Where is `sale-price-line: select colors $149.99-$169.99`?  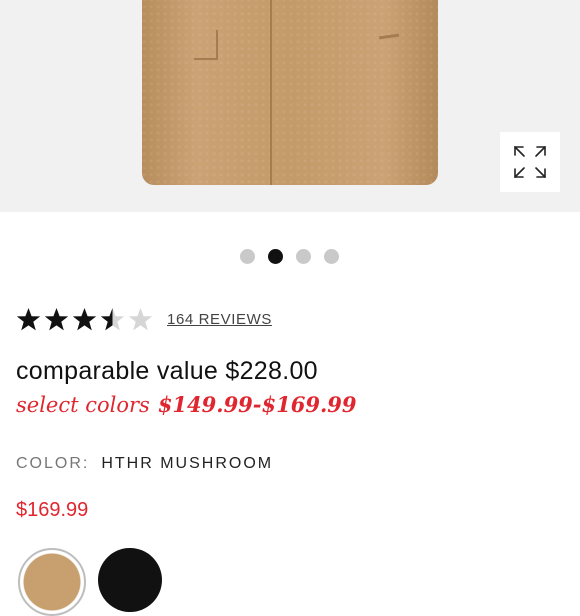
sale-price-line: select colors $149.99-$169.99 is located at coordinates (186, 404).